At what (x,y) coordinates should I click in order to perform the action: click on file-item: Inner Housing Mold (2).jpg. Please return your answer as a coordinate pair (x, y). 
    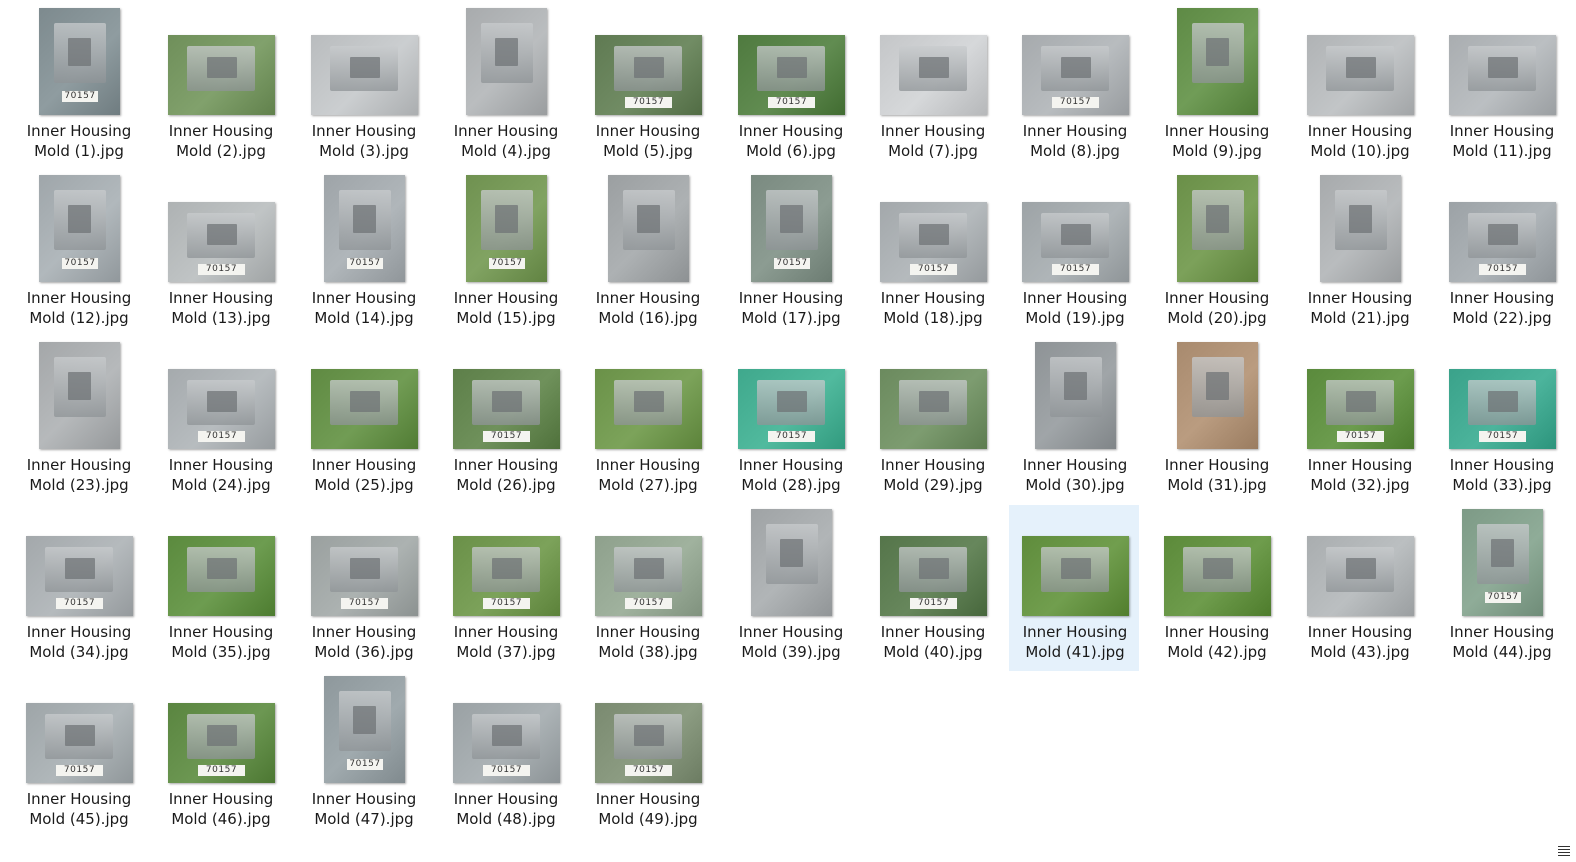
    Looking at the image, I should click on (220, 87).